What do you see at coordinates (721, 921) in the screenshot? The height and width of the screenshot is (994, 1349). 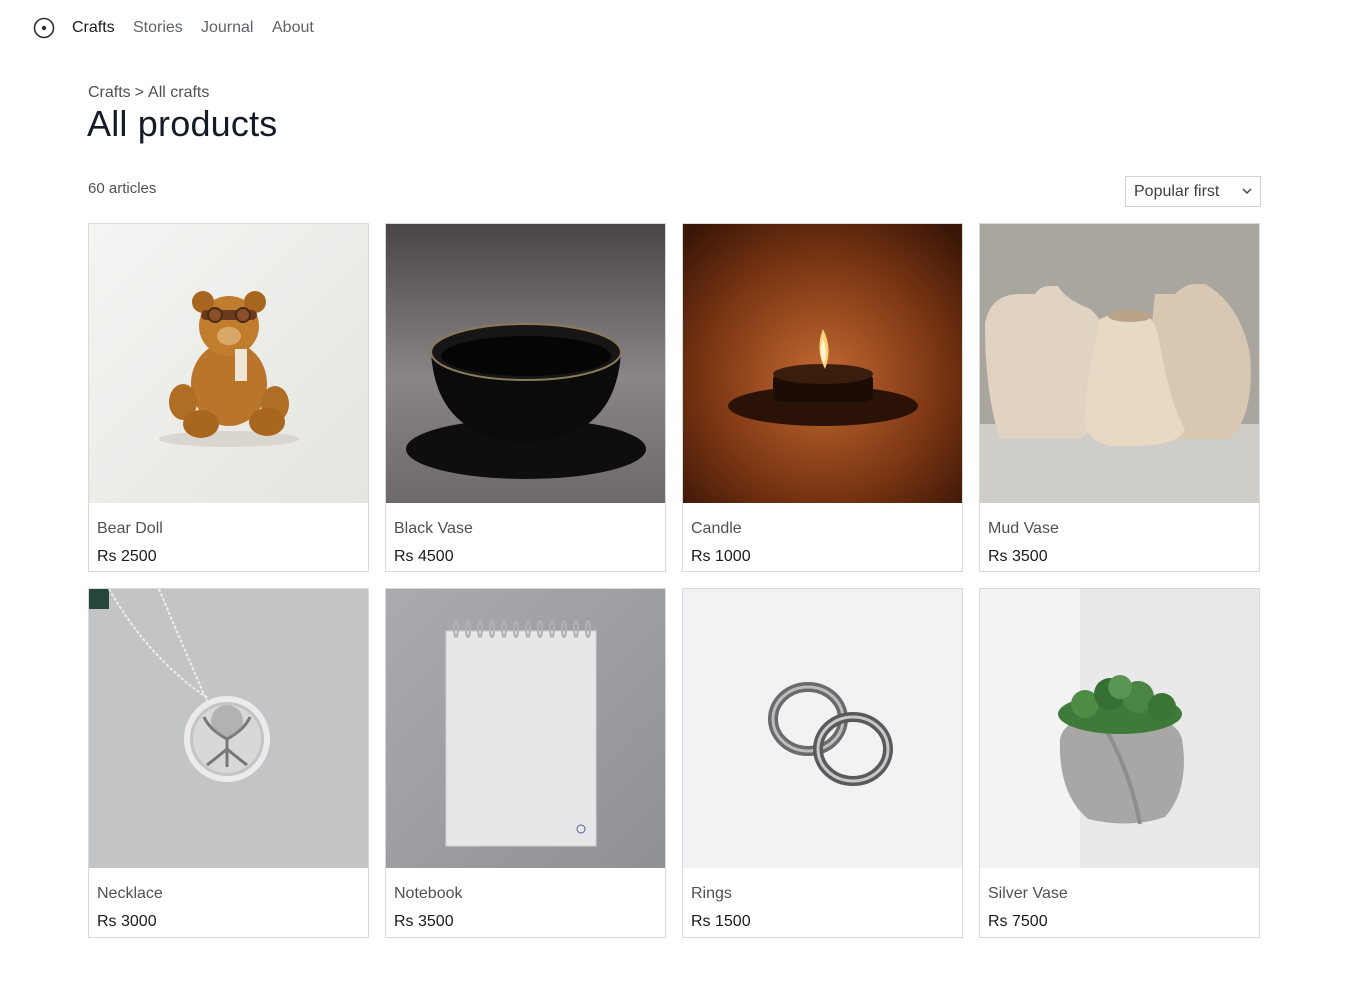 I see `product-price: Rs 1500` at bounding box center [721, 921].